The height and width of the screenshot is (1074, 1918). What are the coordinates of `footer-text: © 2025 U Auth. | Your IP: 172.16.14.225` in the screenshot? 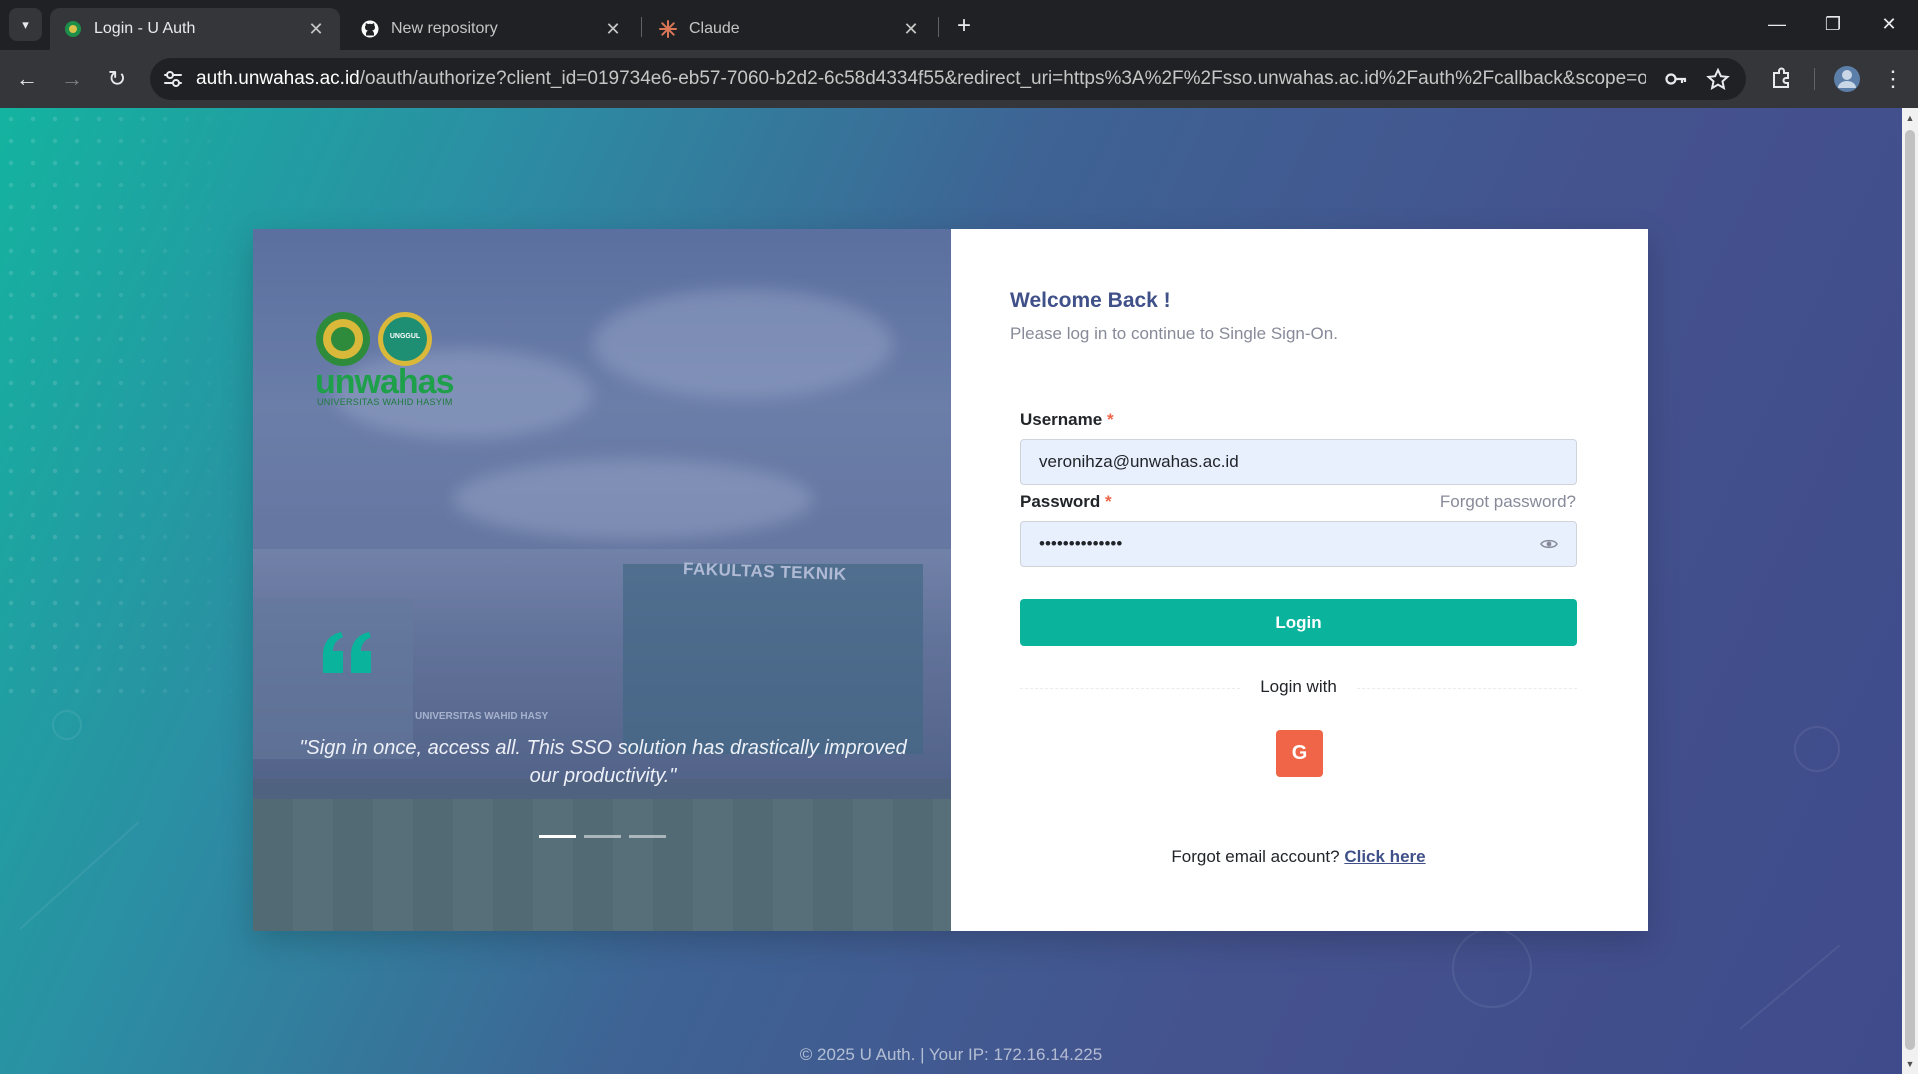 It's located at (951, 1054).